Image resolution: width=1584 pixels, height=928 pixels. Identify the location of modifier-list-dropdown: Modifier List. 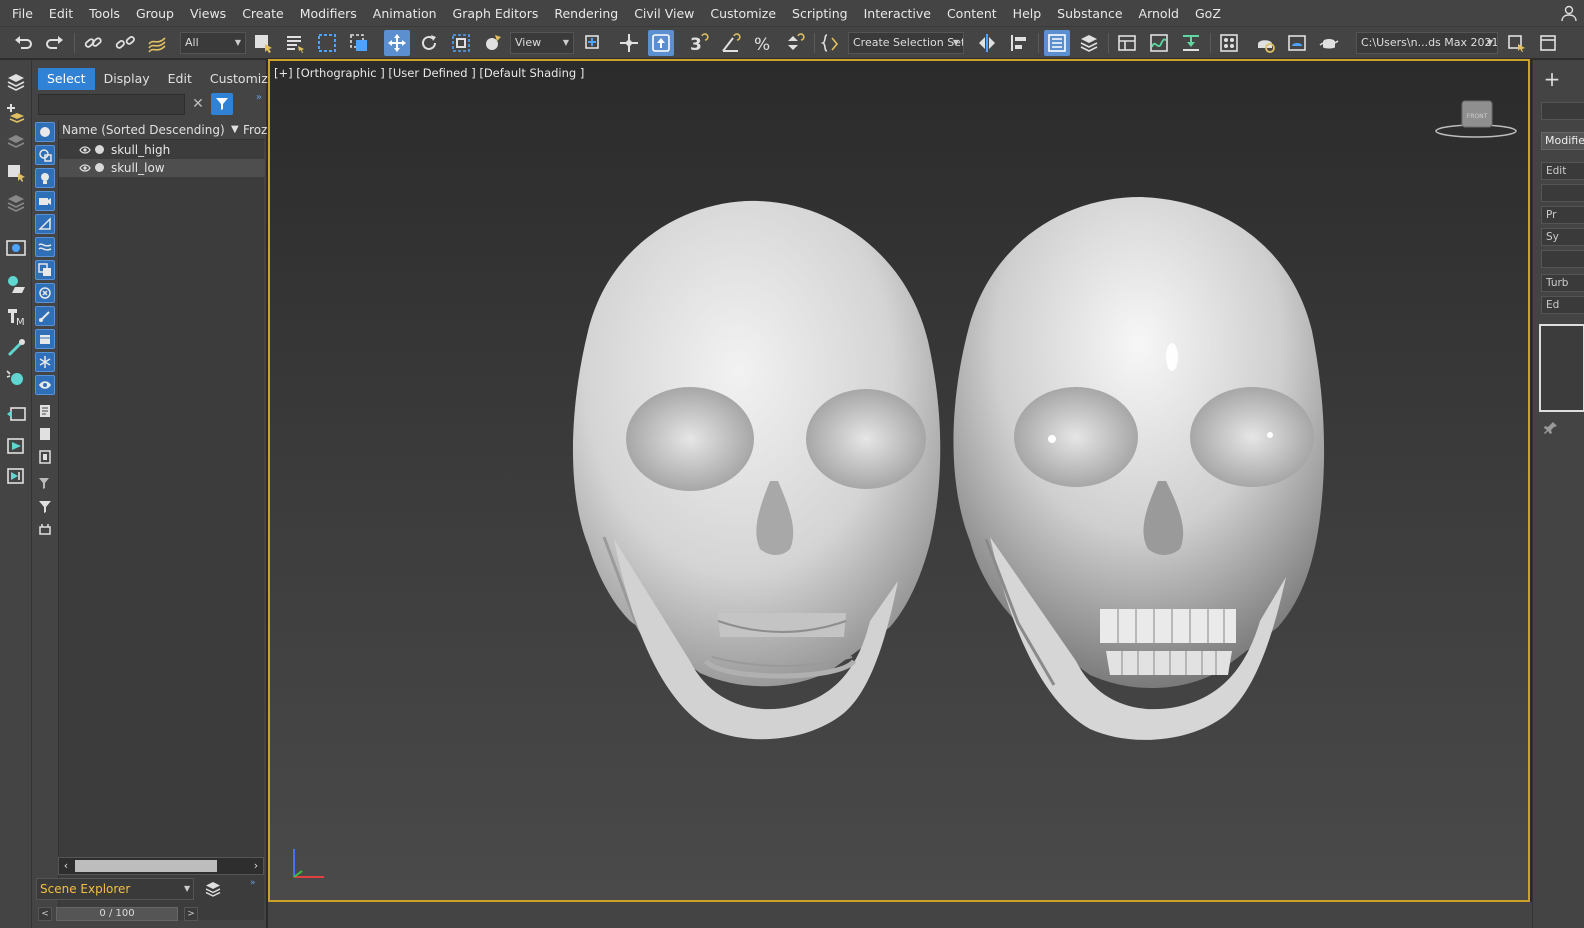
(1562, 141).